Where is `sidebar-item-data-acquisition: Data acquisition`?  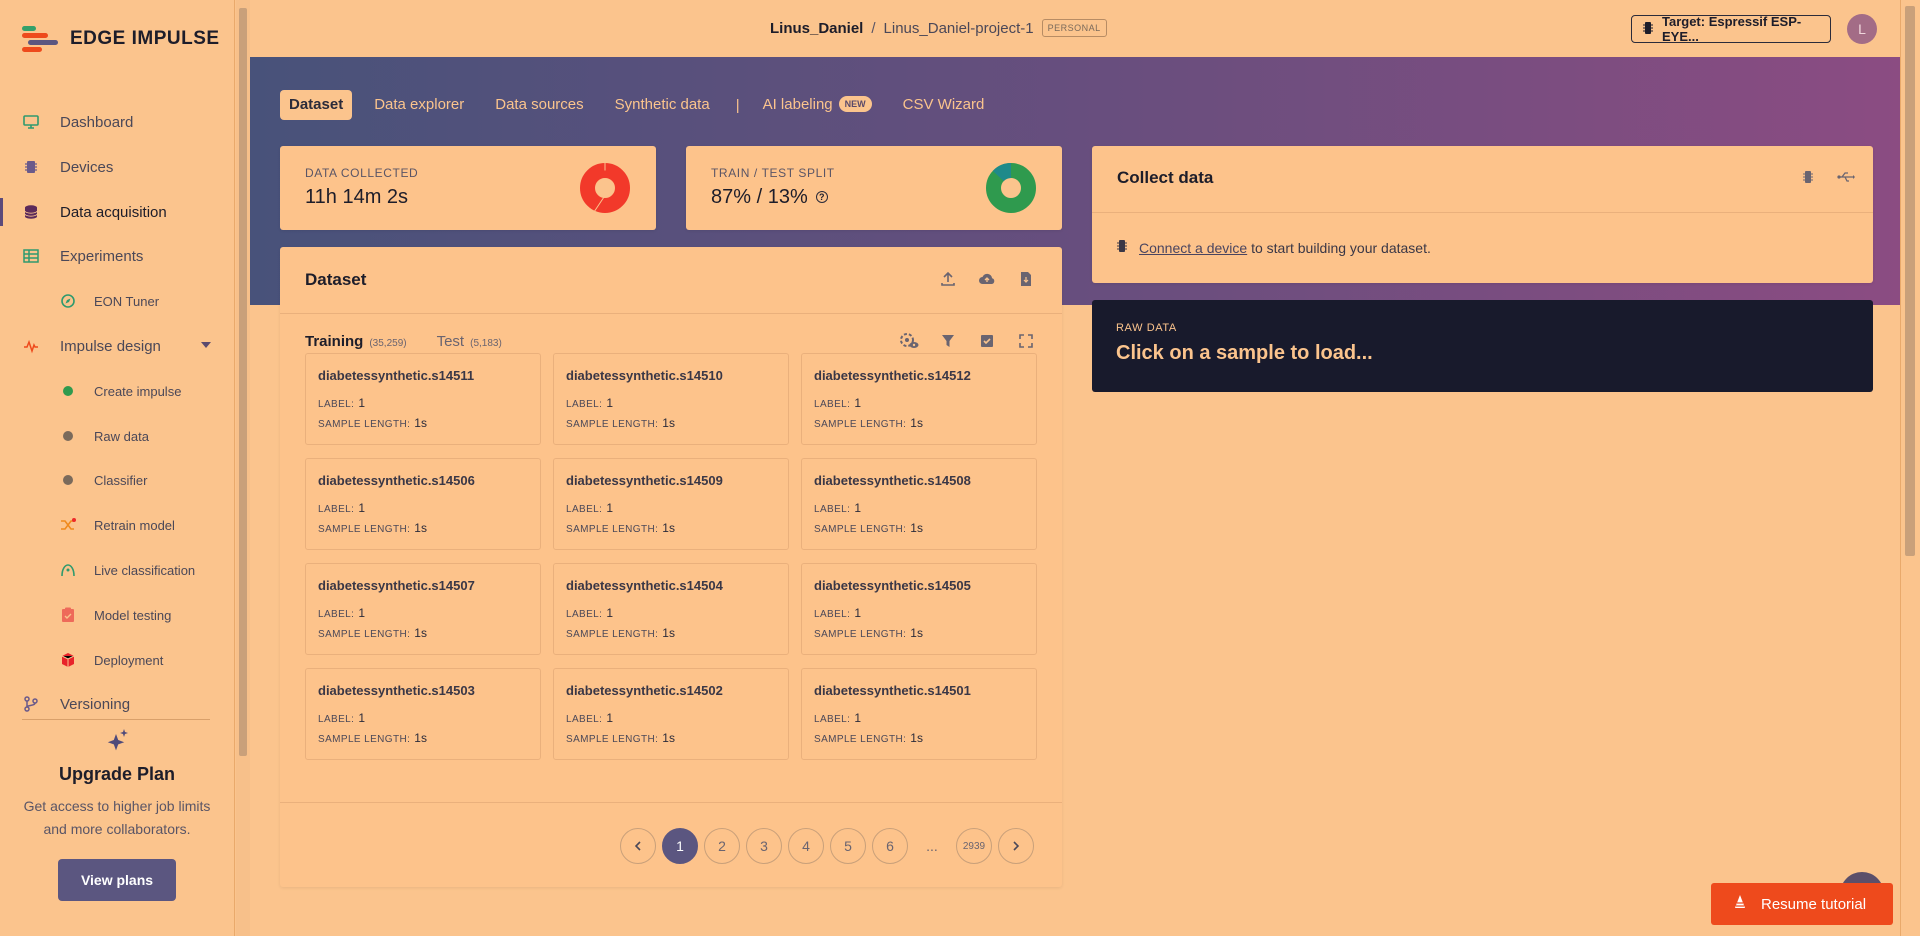
sidebar-item-data-acquisition: Data acquisition is located at coordinates (117, 212).